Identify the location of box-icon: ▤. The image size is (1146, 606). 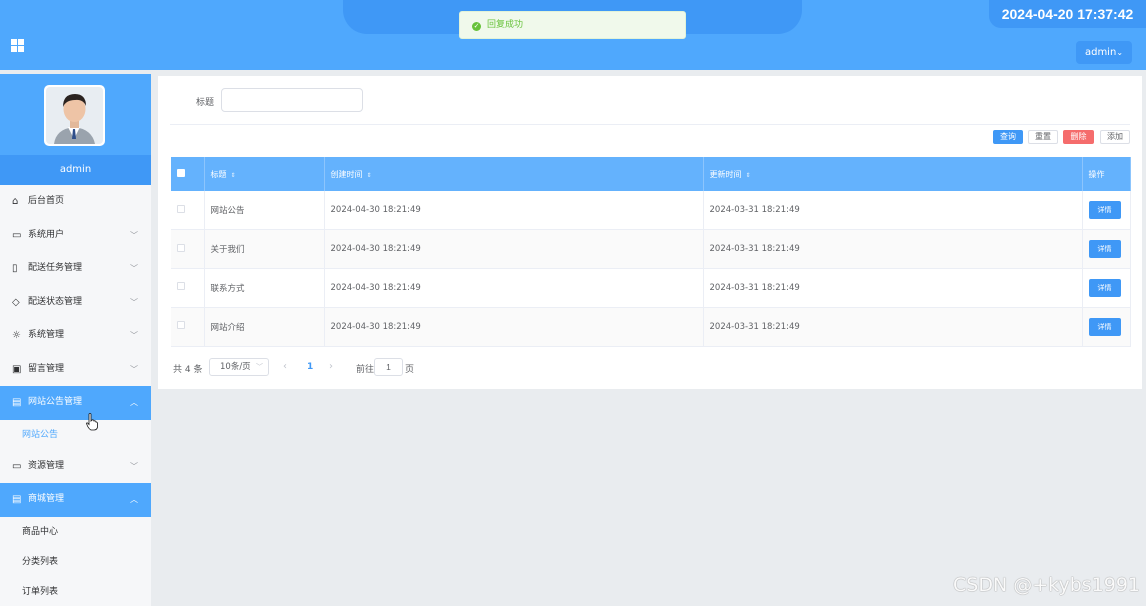
(17, 499).